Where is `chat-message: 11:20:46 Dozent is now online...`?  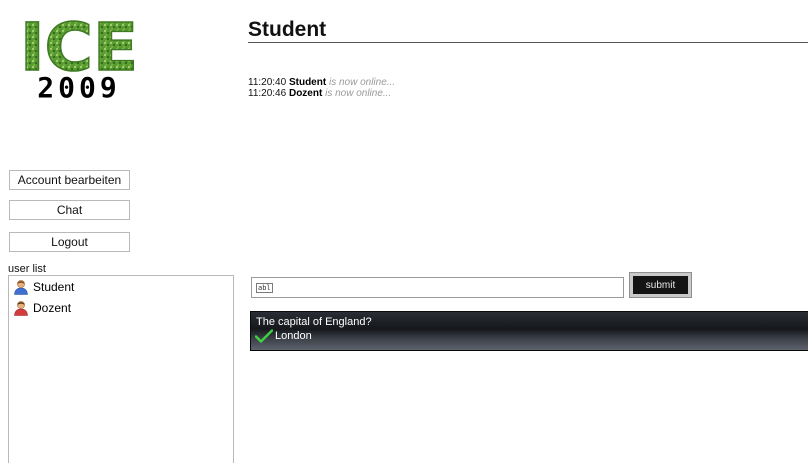
chat-message: 11:20:46 Dozent is now online... is located at coordinates (321, 93).